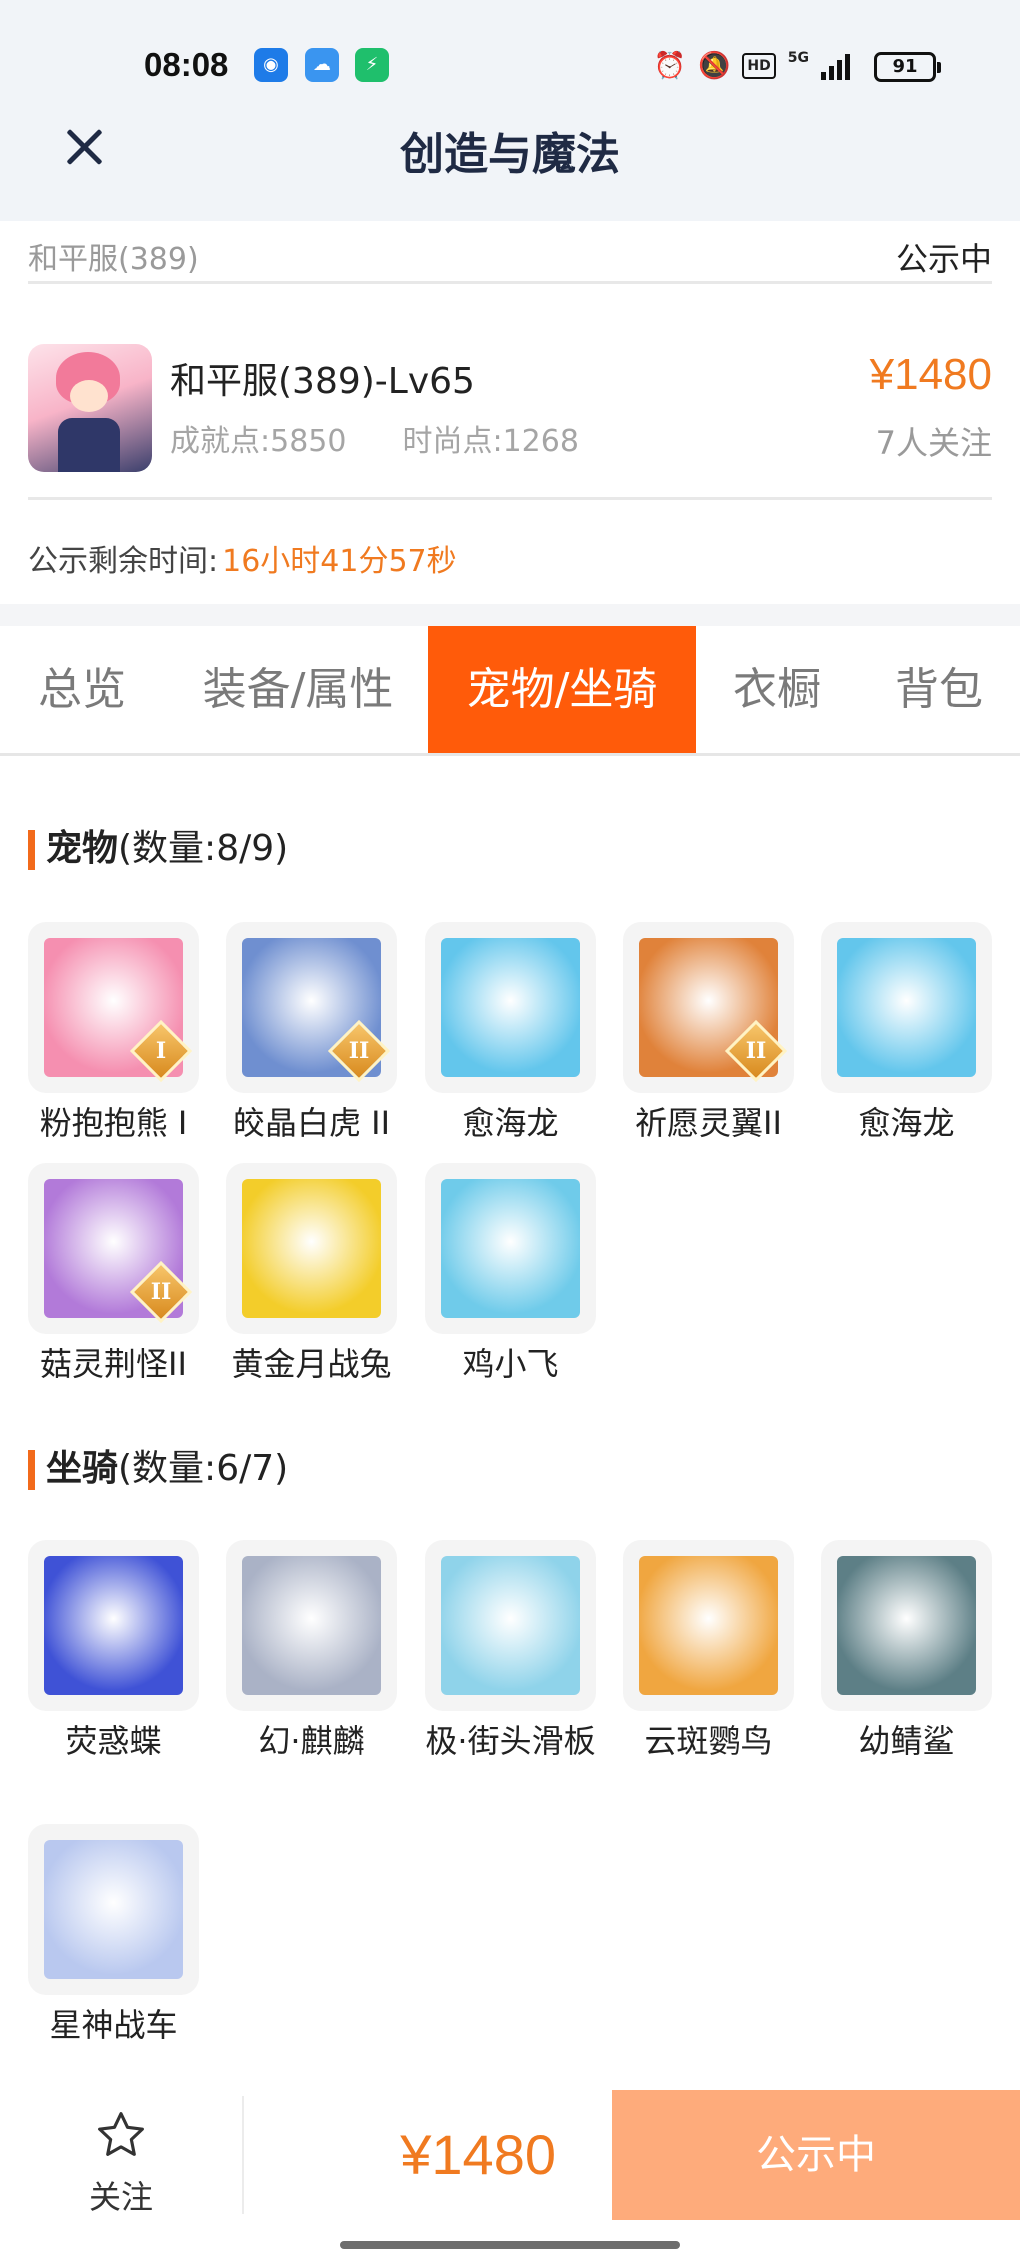 This screenshot has height=2267, width=1020. Describe the element at coordinates (120, 2197) in the screenshot. I see `follow-label: 关注` at that location.